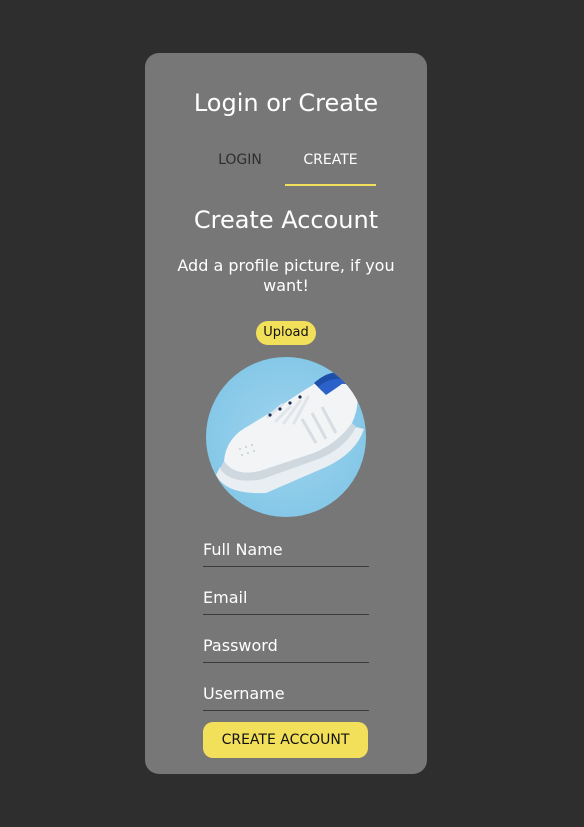  What do you see at coordinates (285, 740) in the screenshot?
I see `create-account-button: CREATE ACCOUNT` at bounding box center [285, 740].